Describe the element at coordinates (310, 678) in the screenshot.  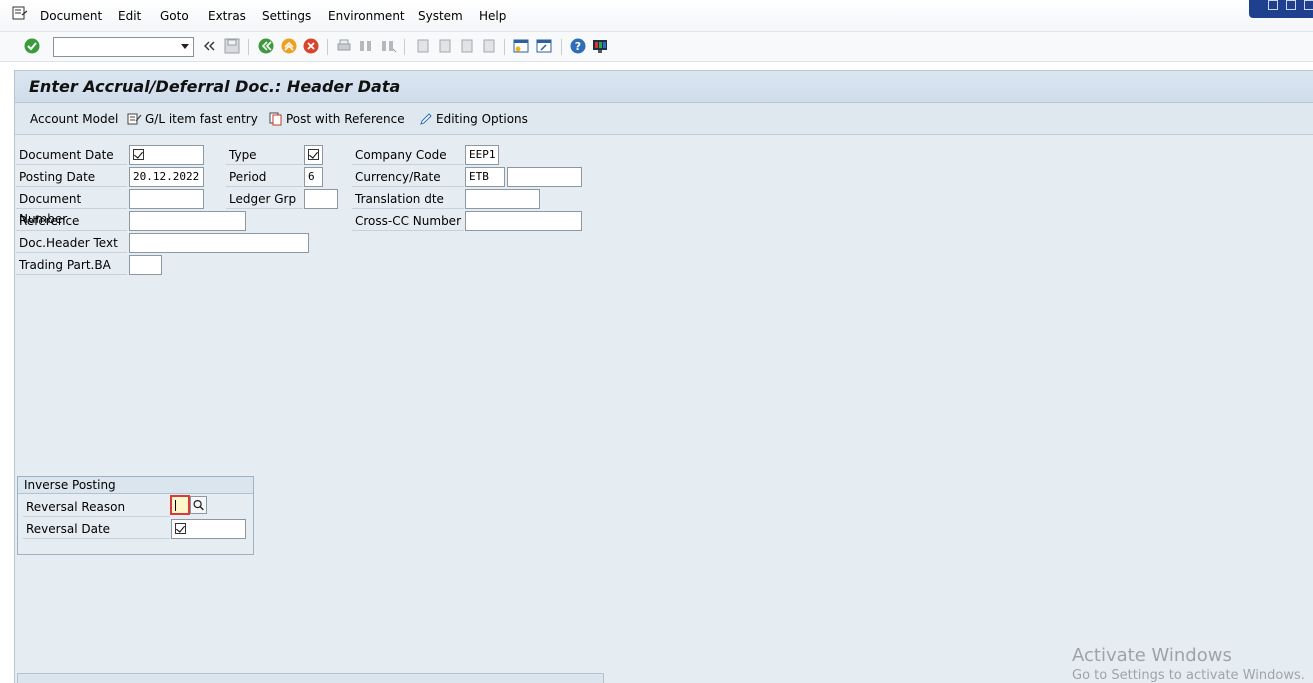
I see `bottom-panel-edge` at that location.